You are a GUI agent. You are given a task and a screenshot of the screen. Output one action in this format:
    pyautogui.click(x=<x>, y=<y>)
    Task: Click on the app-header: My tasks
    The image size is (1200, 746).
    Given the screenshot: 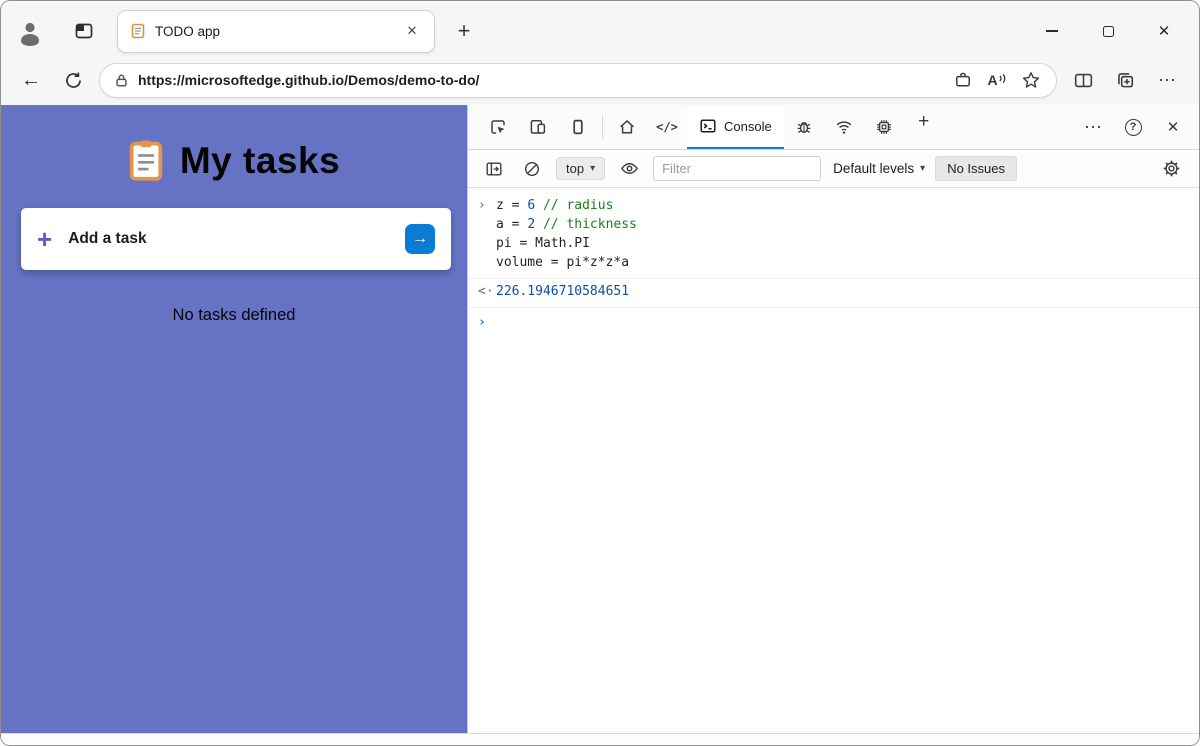 What is the action you would take?
    pyautogui.click(x=234, y=160)
    